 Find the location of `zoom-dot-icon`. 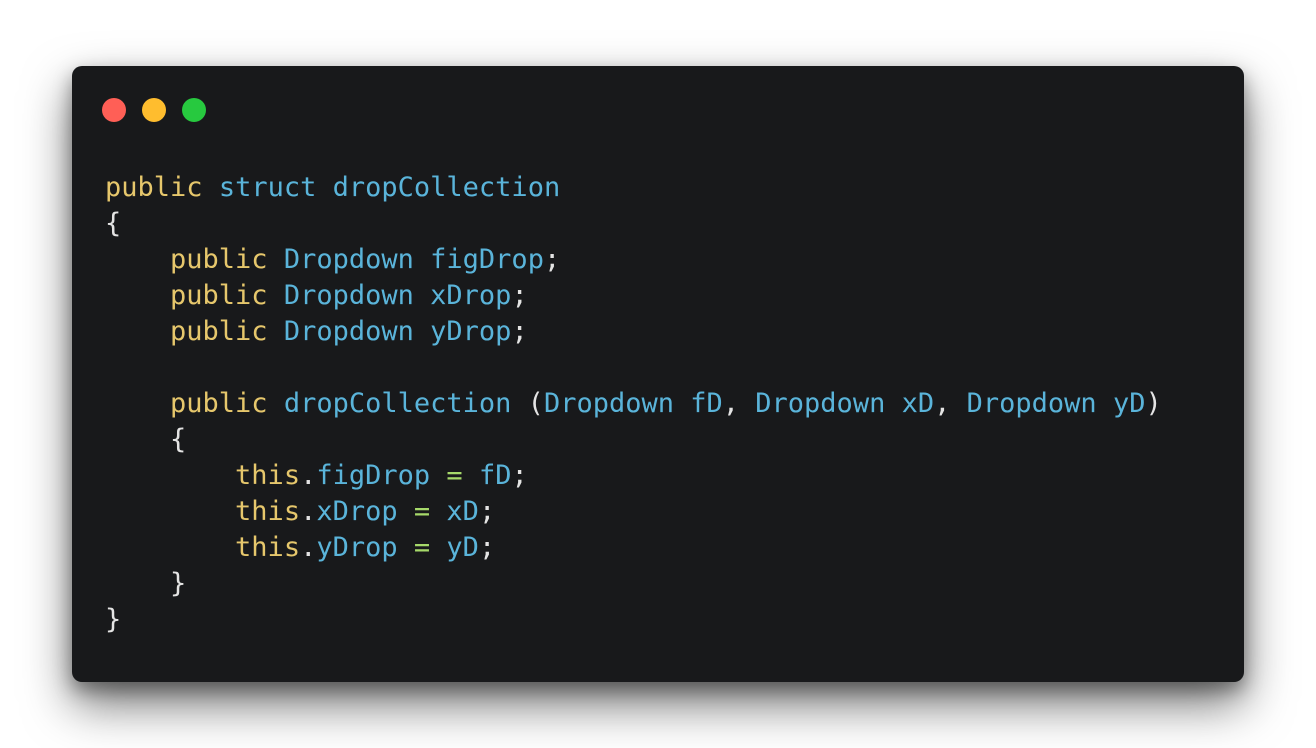

zoom-dot-icon is located at coordinates (194, 110).